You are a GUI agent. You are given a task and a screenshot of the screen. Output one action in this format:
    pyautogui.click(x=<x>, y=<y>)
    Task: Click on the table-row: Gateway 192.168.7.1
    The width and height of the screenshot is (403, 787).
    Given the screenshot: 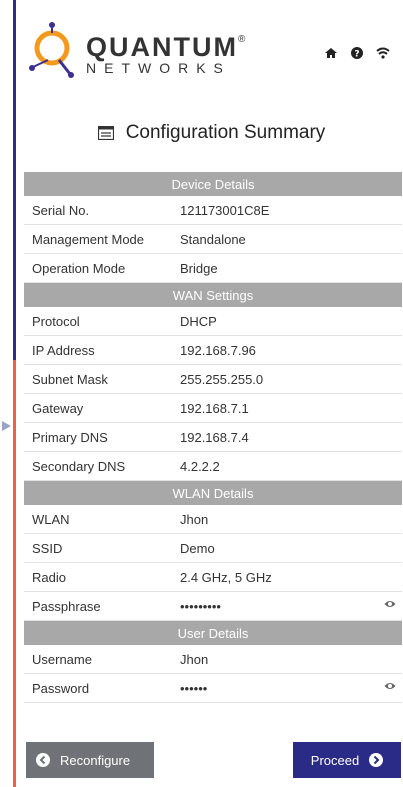 What is the action you would take?
    pyautogui.click(x=213, y=408)
    